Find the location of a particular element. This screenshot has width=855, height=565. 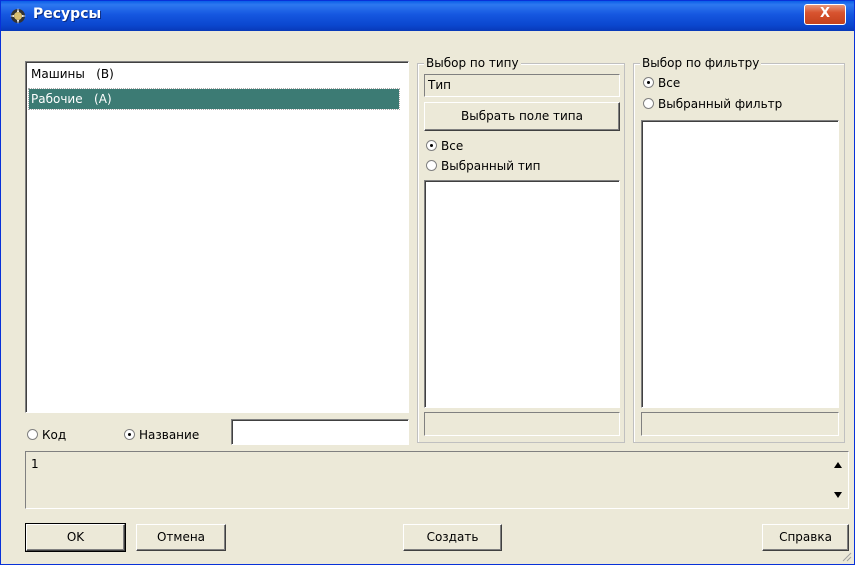

radio-type-selected: Выбранный тип is located at coordinates (483, 166).